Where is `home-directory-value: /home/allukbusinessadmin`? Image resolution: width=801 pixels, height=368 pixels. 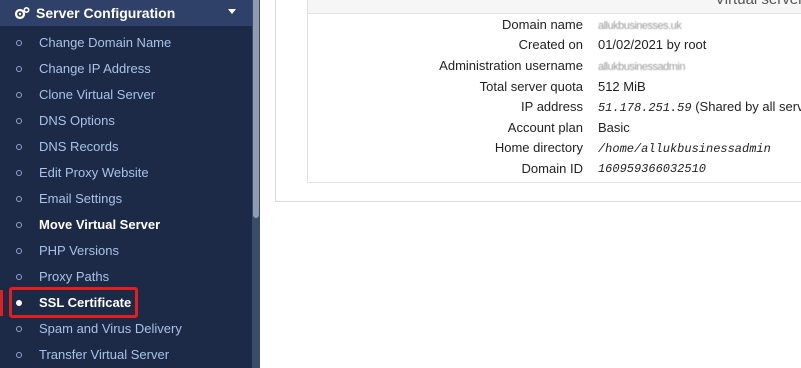
home-directory-value: /home/allukbusinessadmin is located at coordinates (699, 148).